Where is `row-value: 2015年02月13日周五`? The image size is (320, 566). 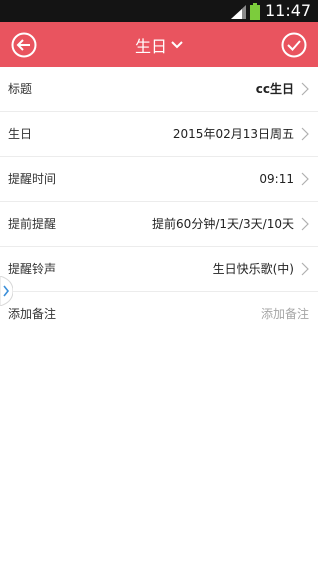
row-value: 2015年02月13日周五 is located at coordinates (233, 134).